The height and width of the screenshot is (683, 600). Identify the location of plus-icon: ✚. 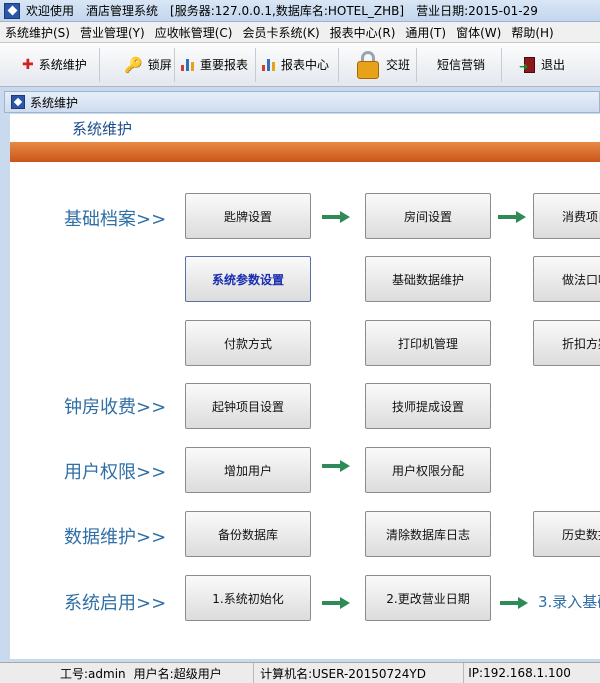
(28, 64).